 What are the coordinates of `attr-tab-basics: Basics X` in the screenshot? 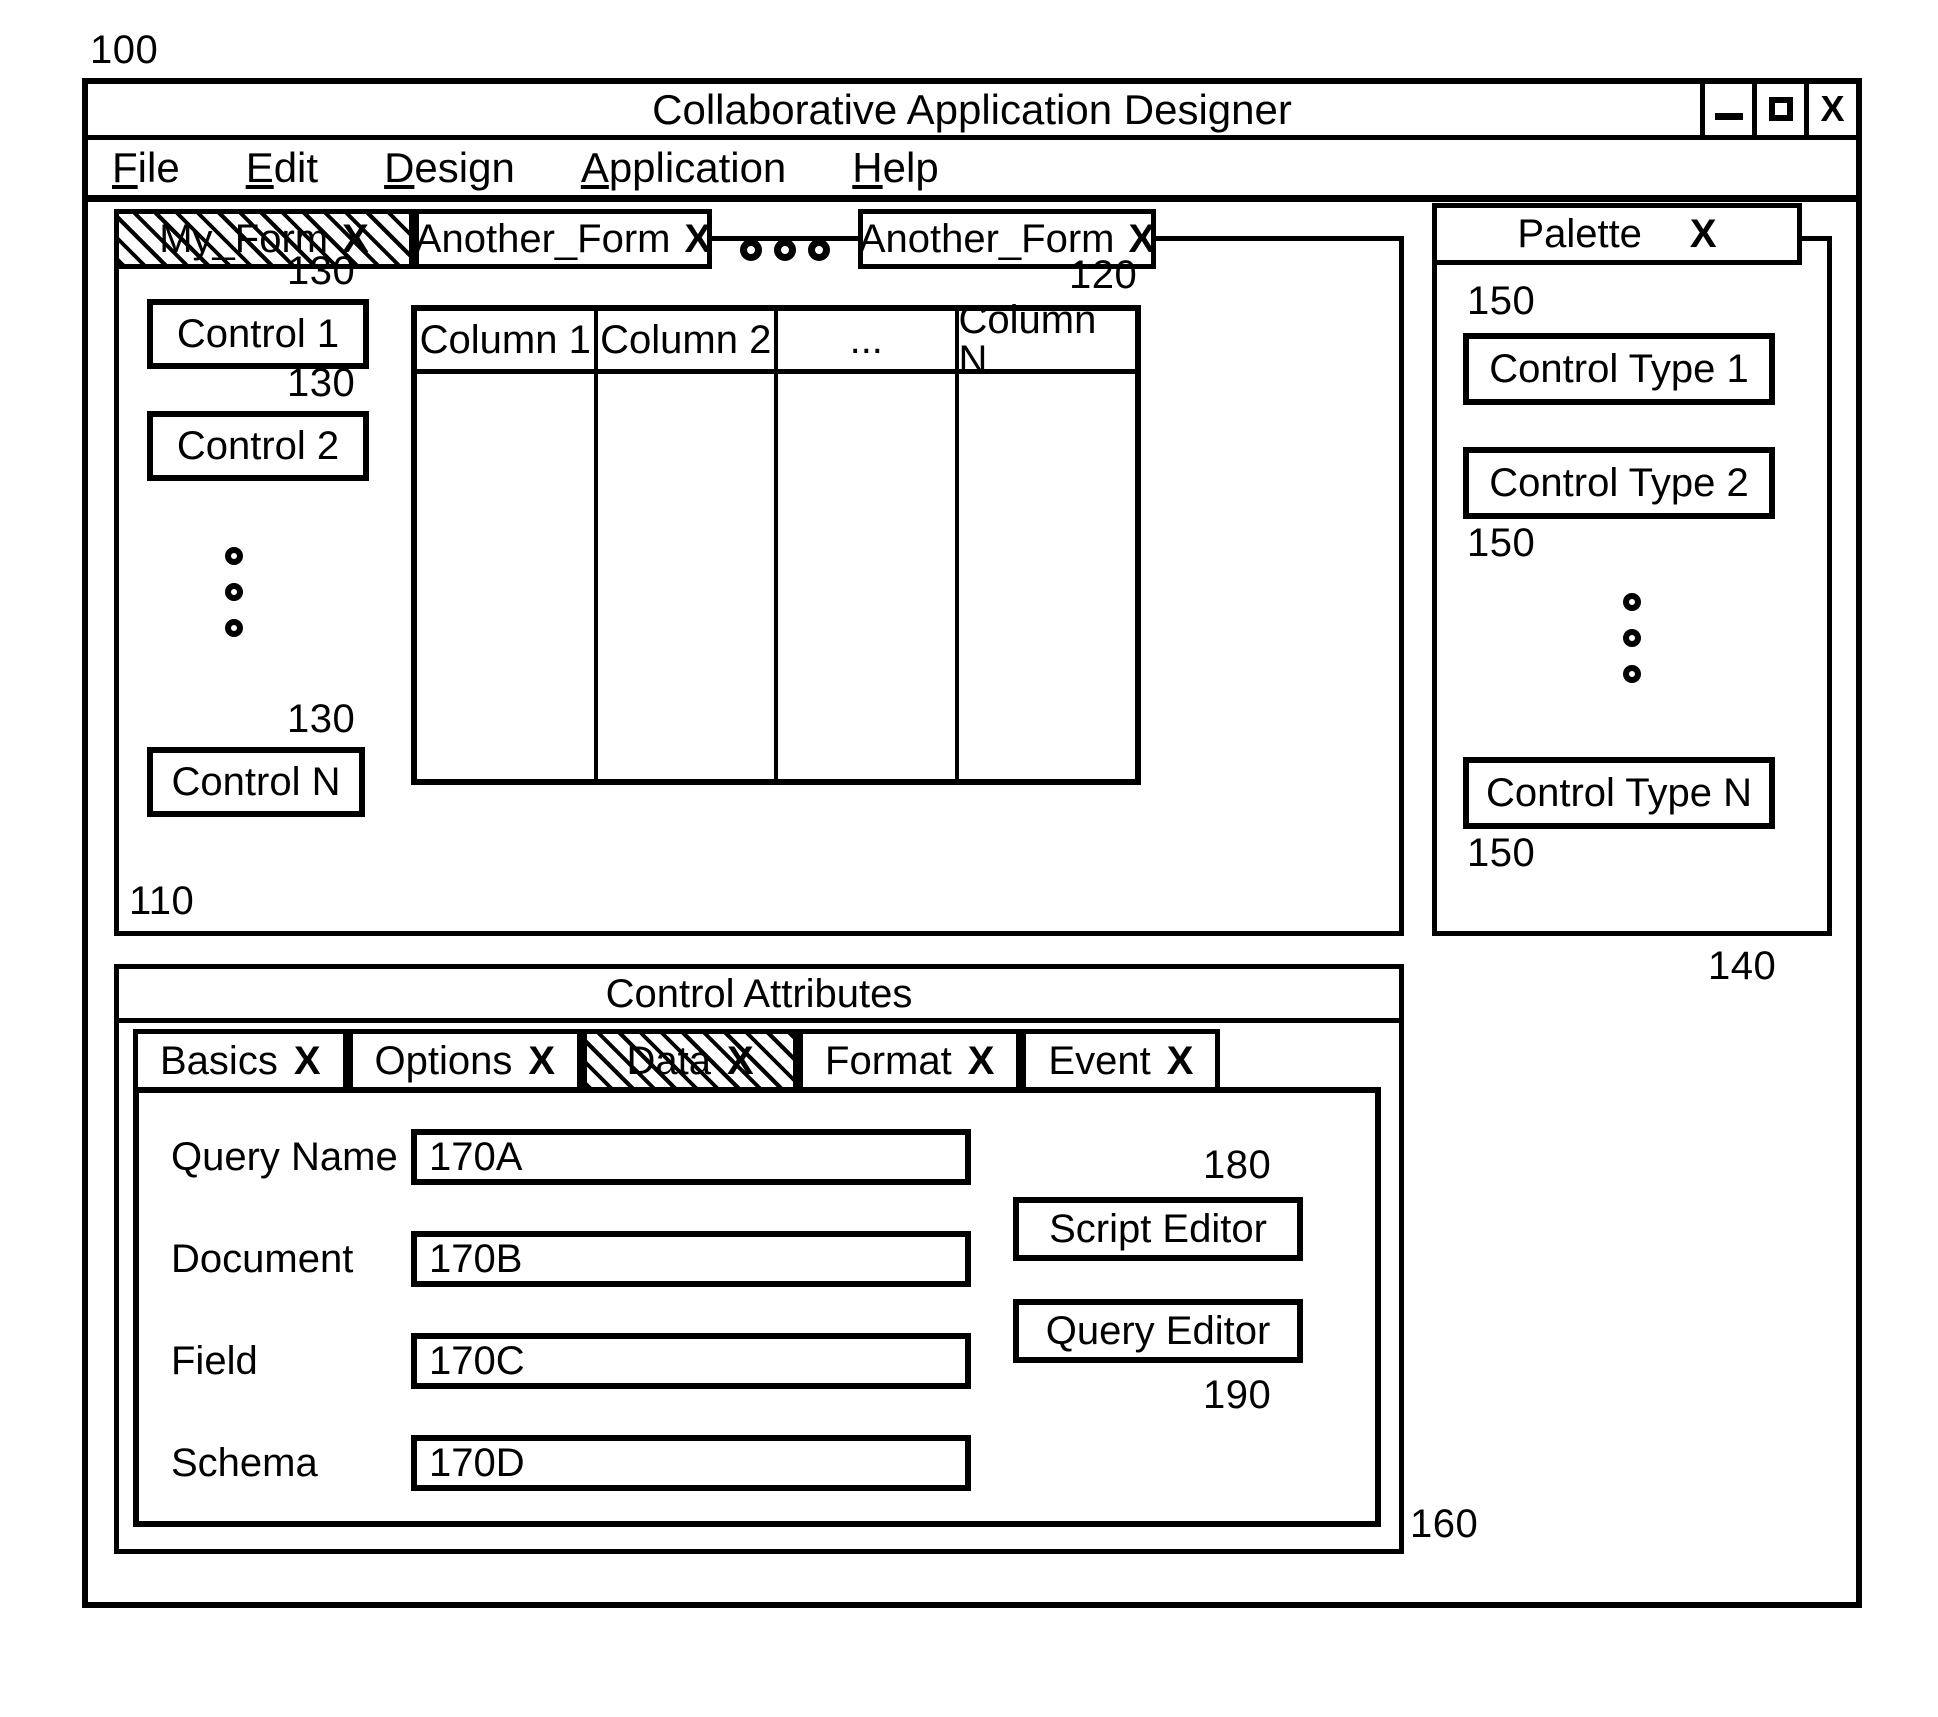 It's located at (240, 1061).